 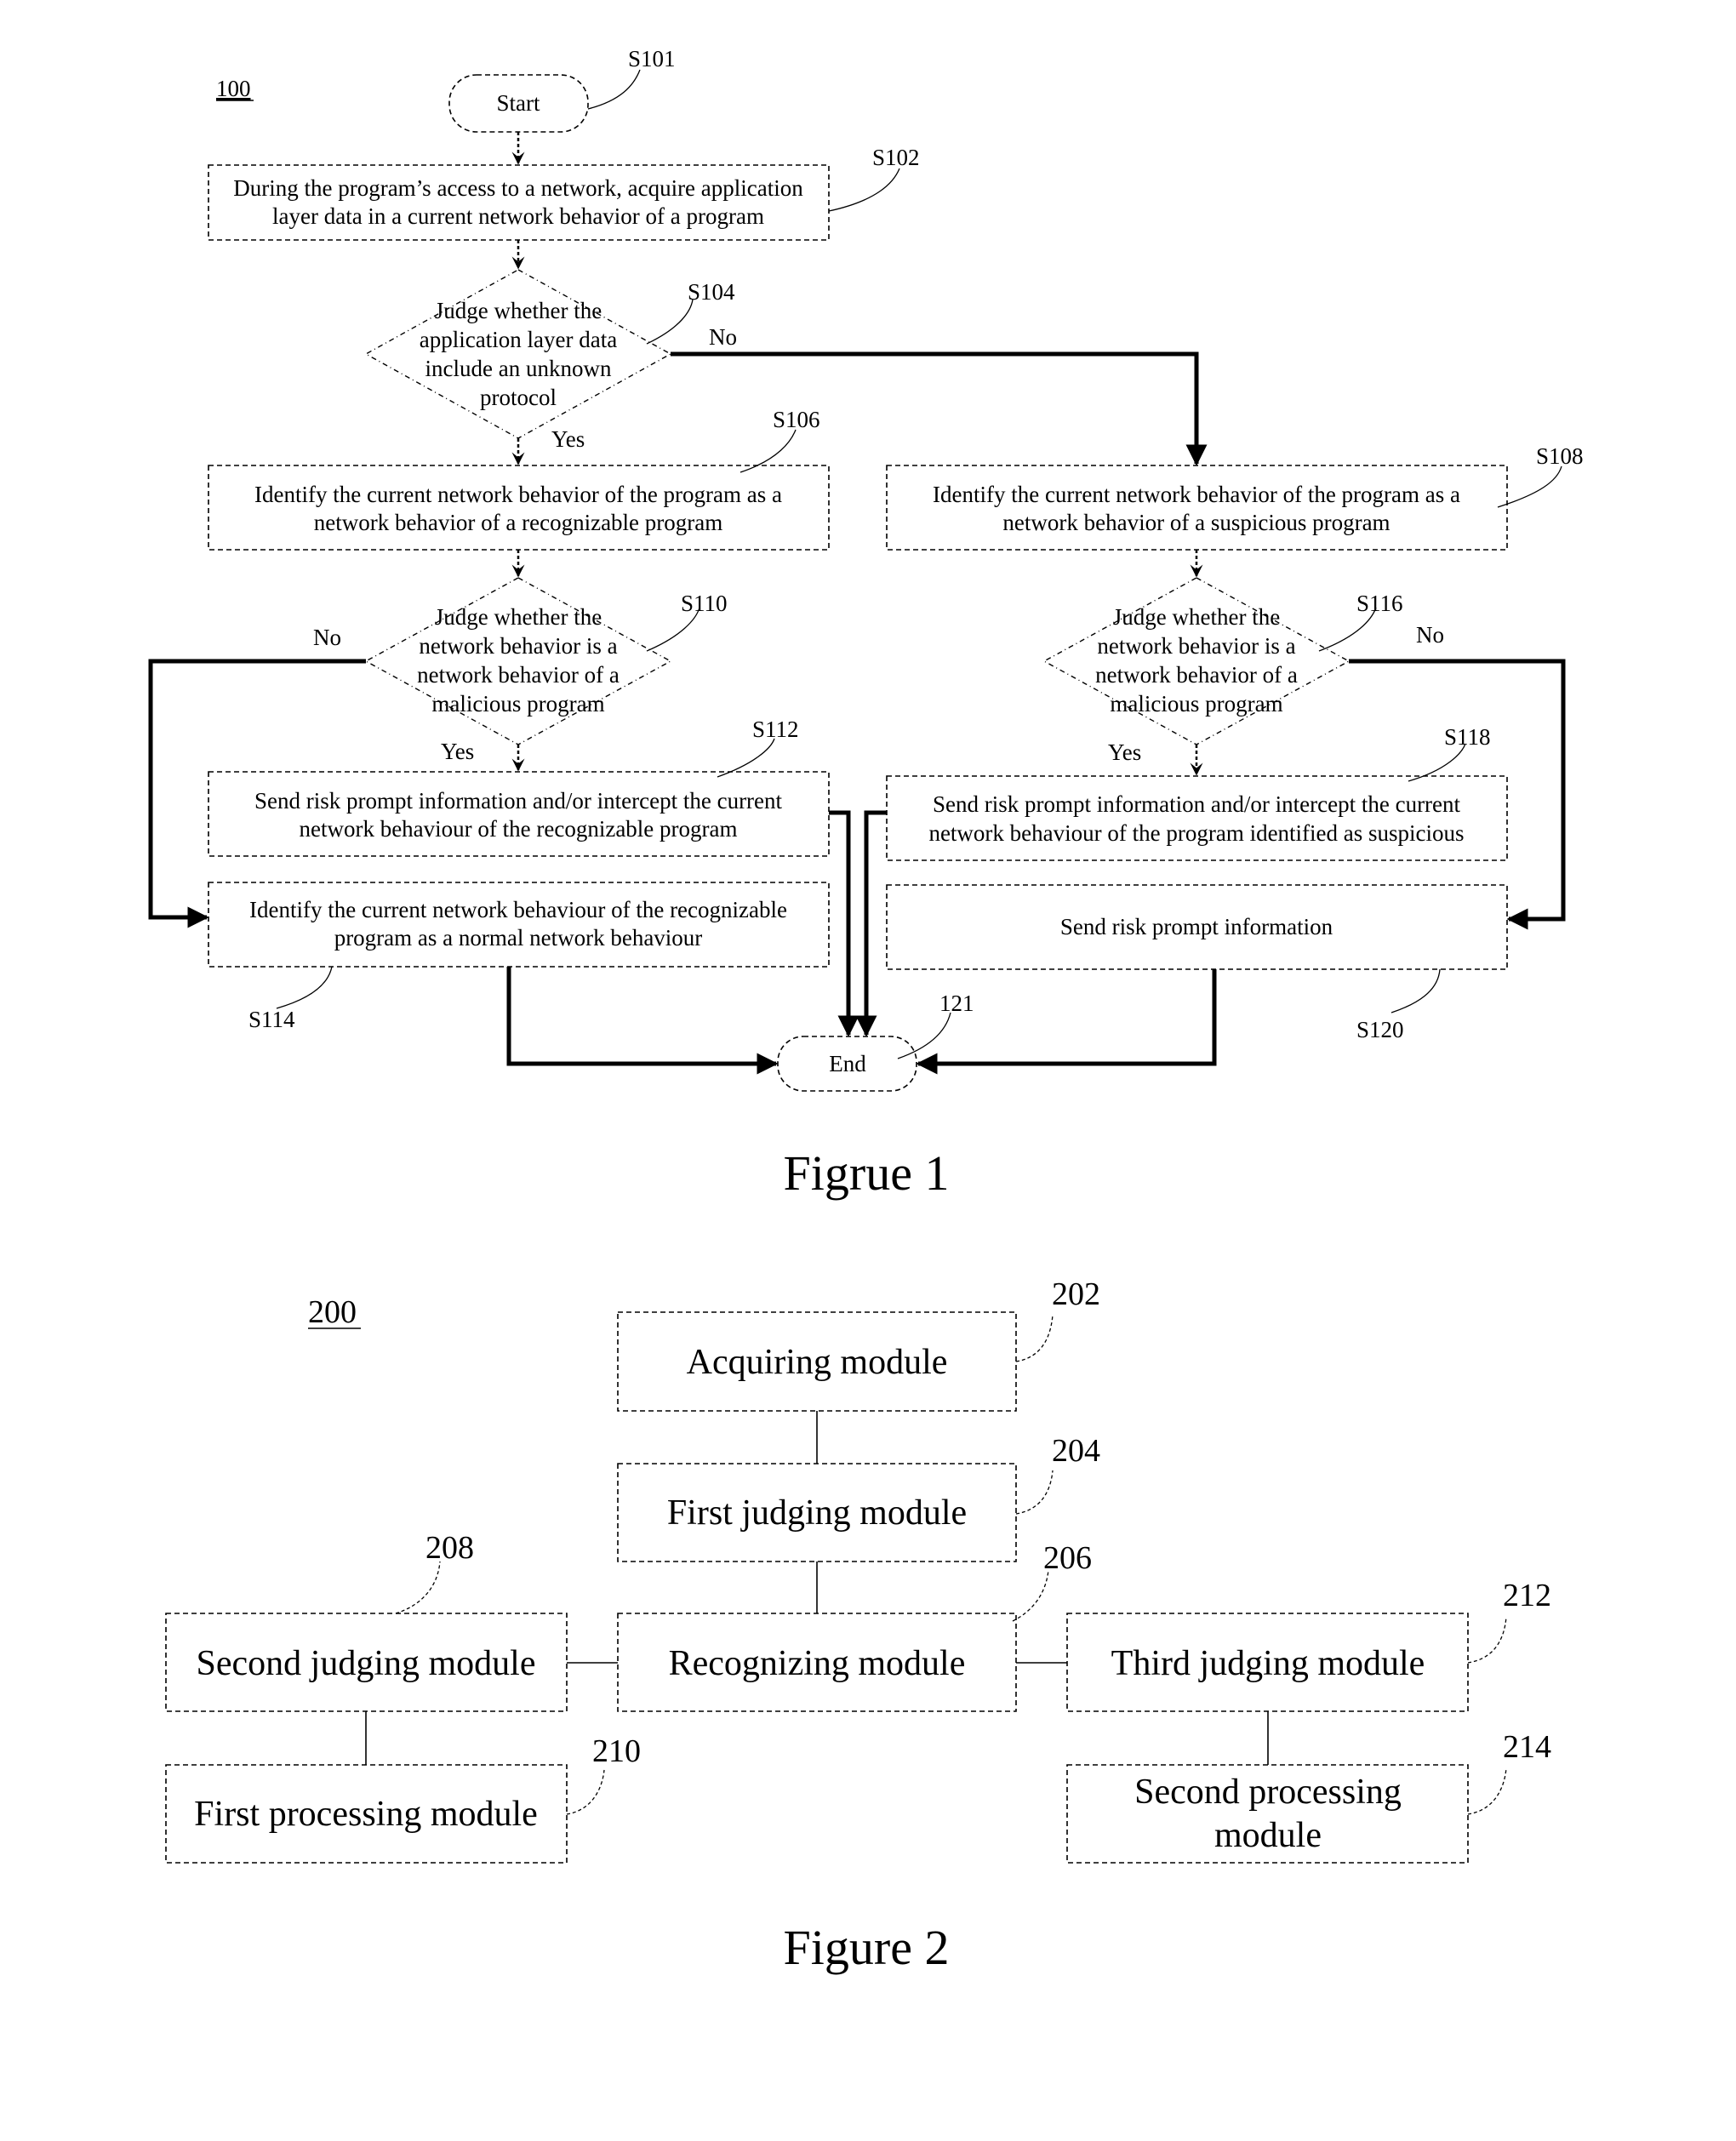 What do you see at coordinates (366, 1815) in the screenshot?
I see `module-label: First processing module` at bounding box center [366, 1815].